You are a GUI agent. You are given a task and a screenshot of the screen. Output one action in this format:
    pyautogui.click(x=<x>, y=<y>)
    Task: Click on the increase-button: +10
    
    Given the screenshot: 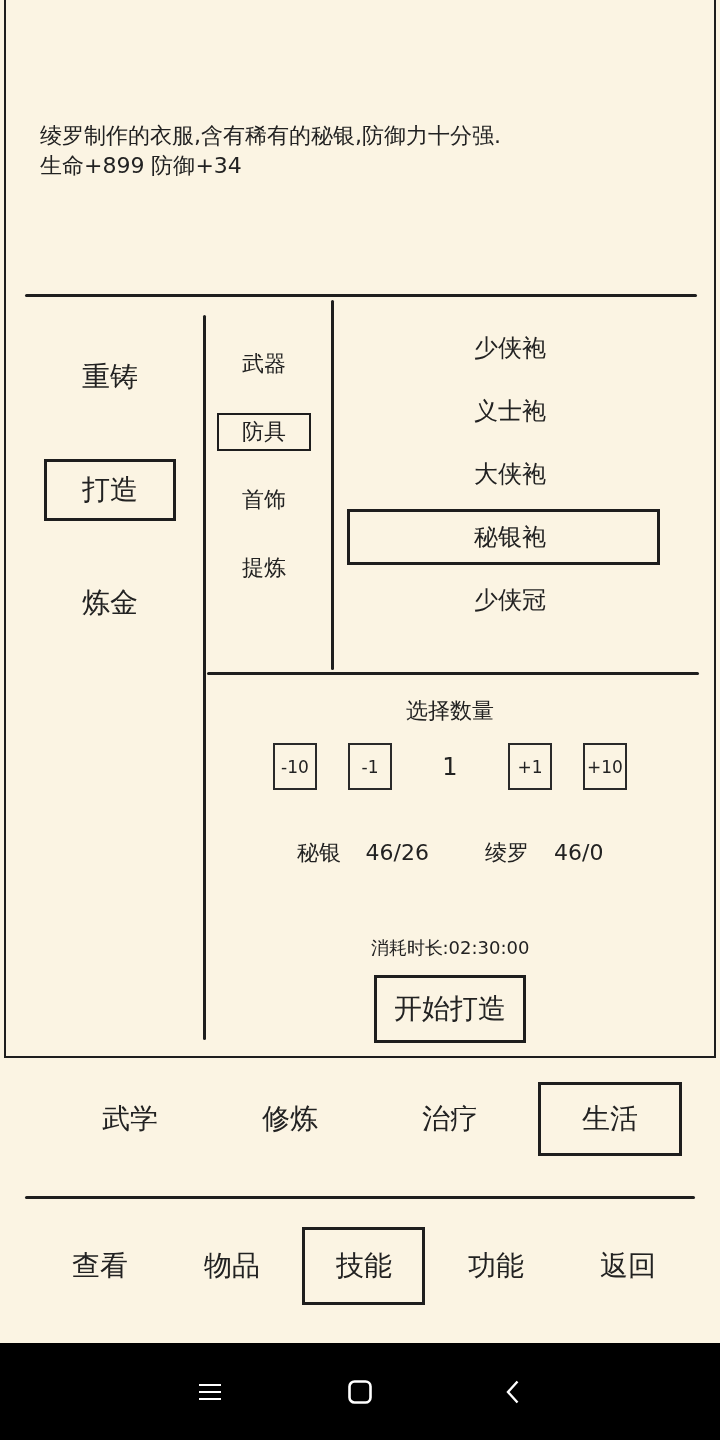 What is the action you would take?
    pyautogui.click(x=605, y=766)
    